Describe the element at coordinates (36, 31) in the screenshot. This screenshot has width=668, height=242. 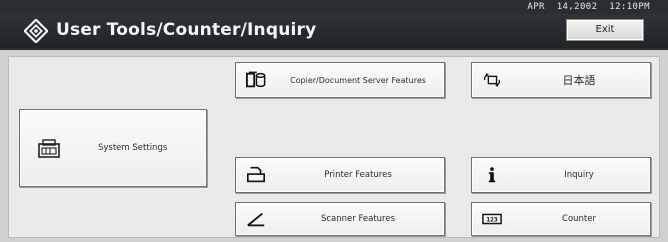
I see `user-tools-icon` at that location.